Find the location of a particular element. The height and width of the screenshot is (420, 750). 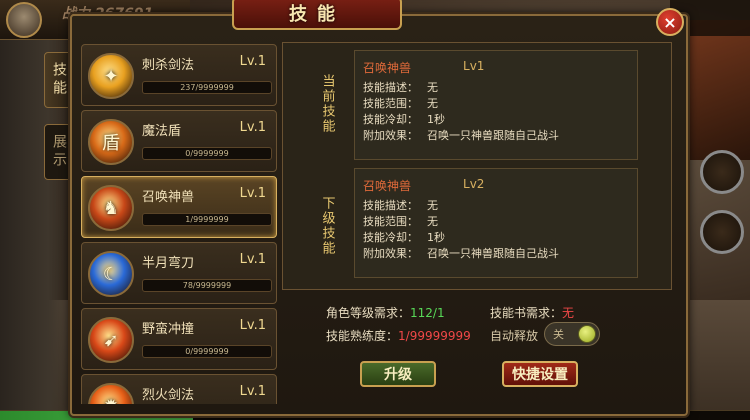

auto-release-label: 自动释放 is located at coordinates (514, 336).